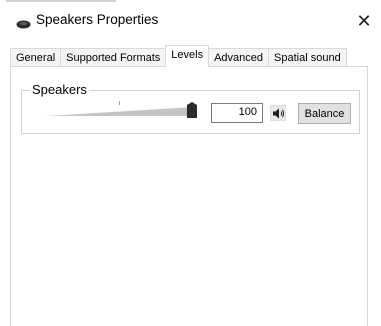  I want to click on speaker-icon, so click(279, 113).